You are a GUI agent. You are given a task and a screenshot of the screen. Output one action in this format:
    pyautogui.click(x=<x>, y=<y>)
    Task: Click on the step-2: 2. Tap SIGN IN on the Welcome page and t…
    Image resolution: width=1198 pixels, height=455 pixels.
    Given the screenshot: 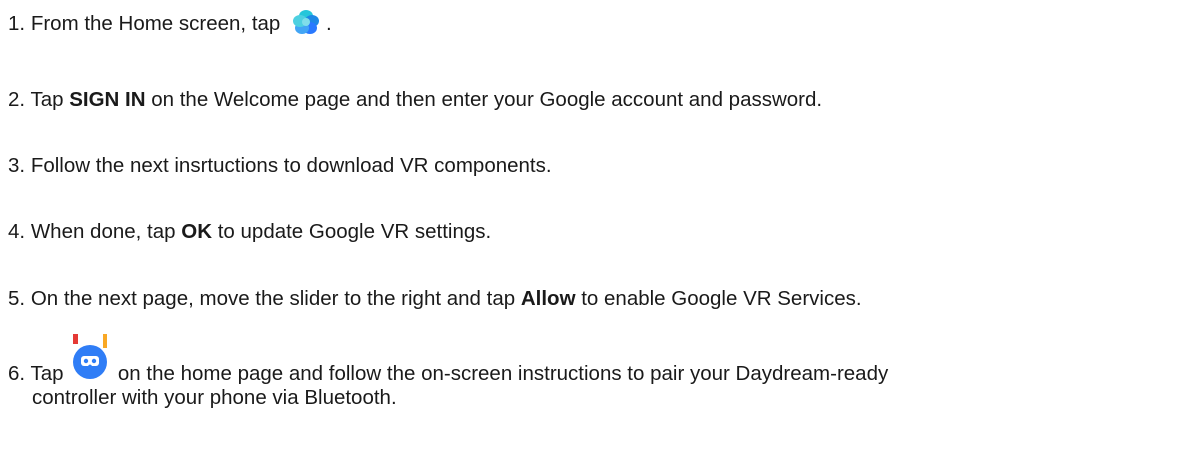 What is the action you would take?
    pyautogui.click(x=415, y=100)
    